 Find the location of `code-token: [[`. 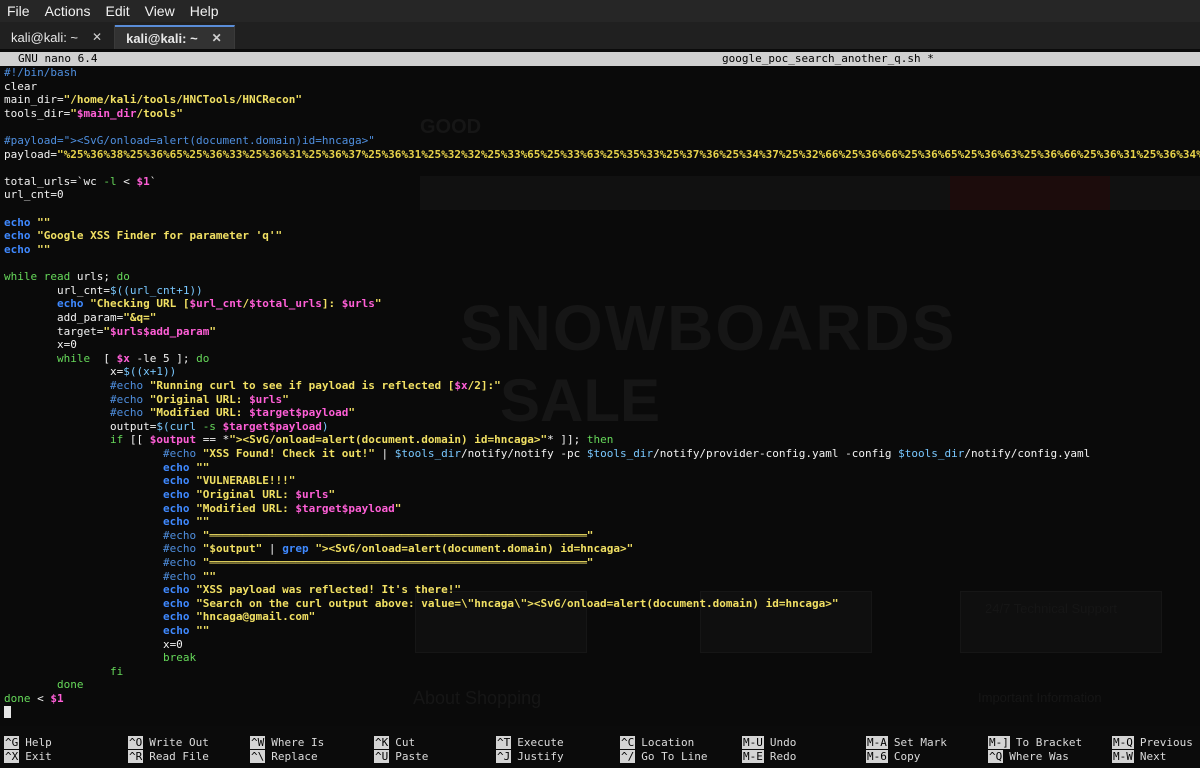

code-token: [[ is located at coordinates (136, 440).